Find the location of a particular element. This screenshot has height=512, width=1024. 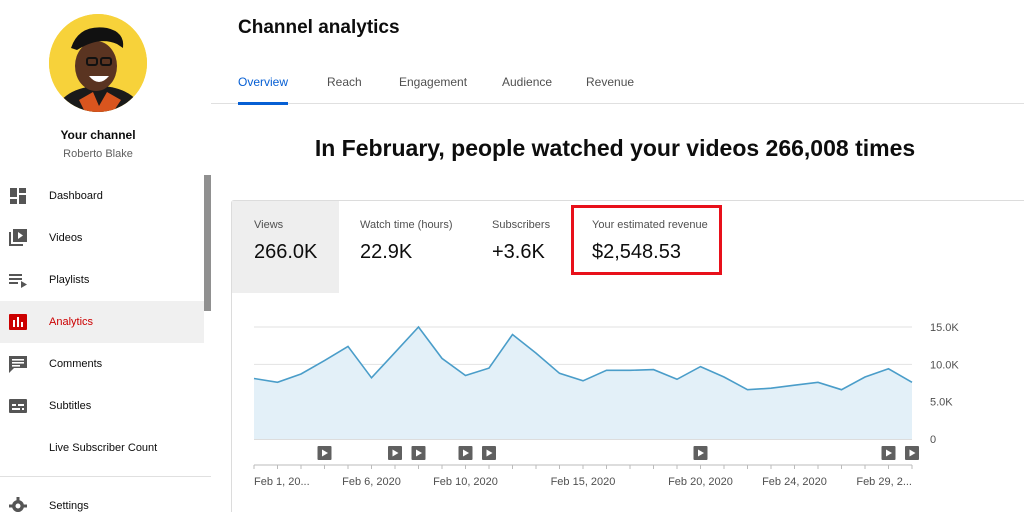

tab-audience: Audience is located at coordinates (527, 82).